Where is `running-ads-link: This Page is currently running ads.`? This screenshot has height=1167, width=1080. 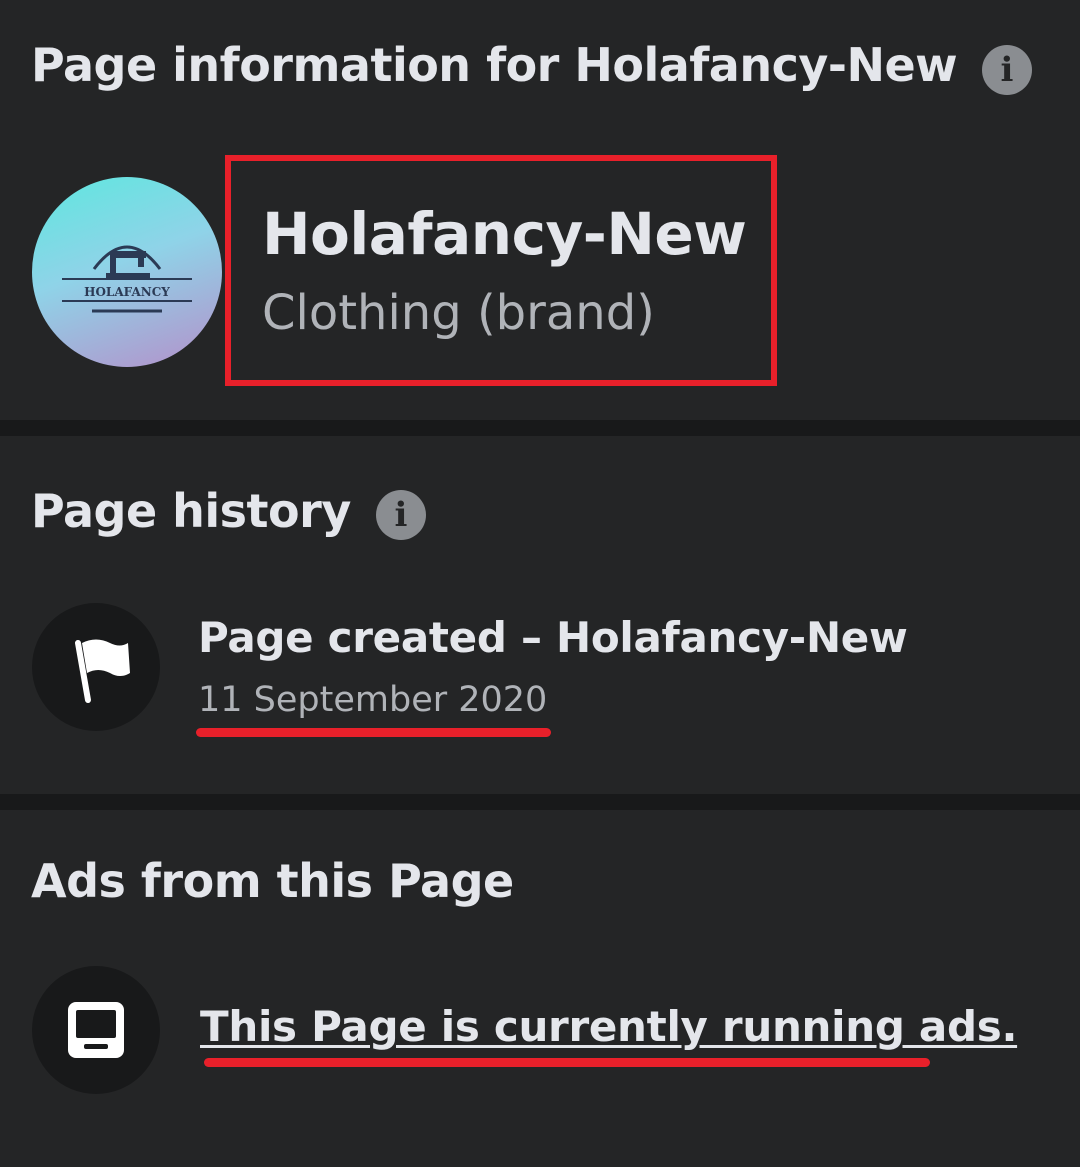
running-ads-link: This Page is currently running ads. is located at coordinates (608, 1026).